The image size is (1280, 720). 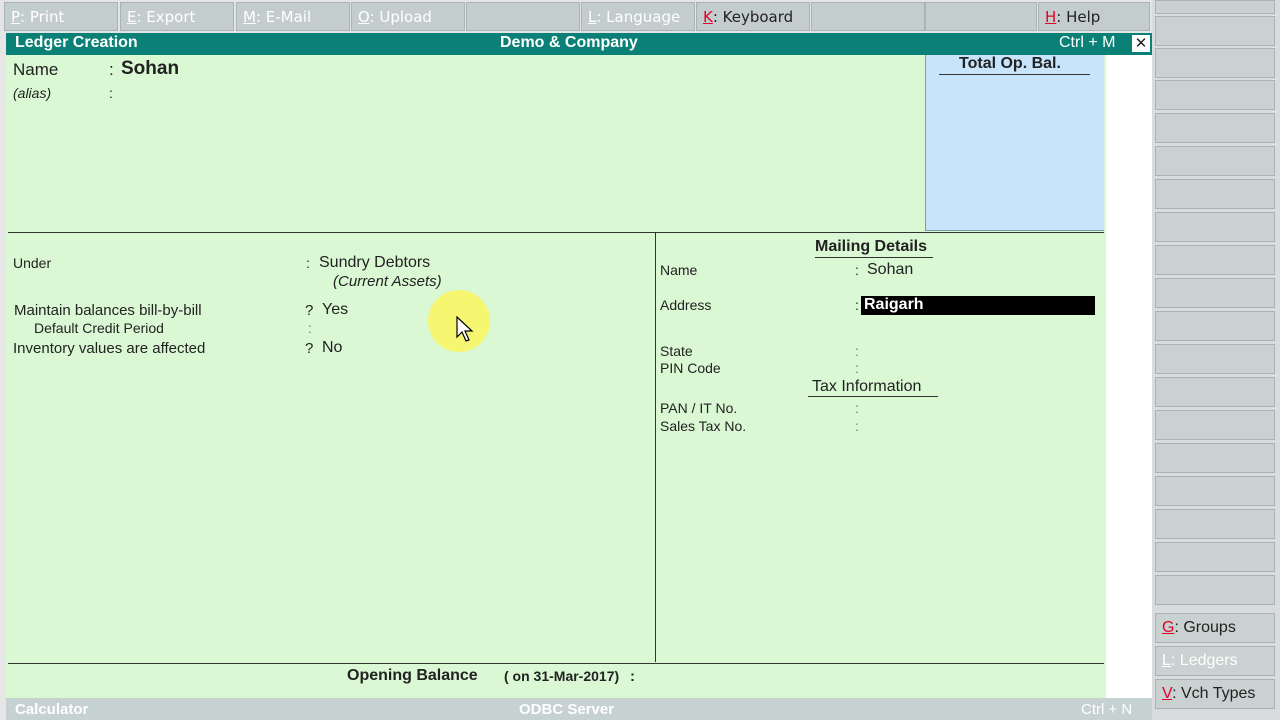 I want to click on calculator-label: Calculator, so click(x=51, y=709).